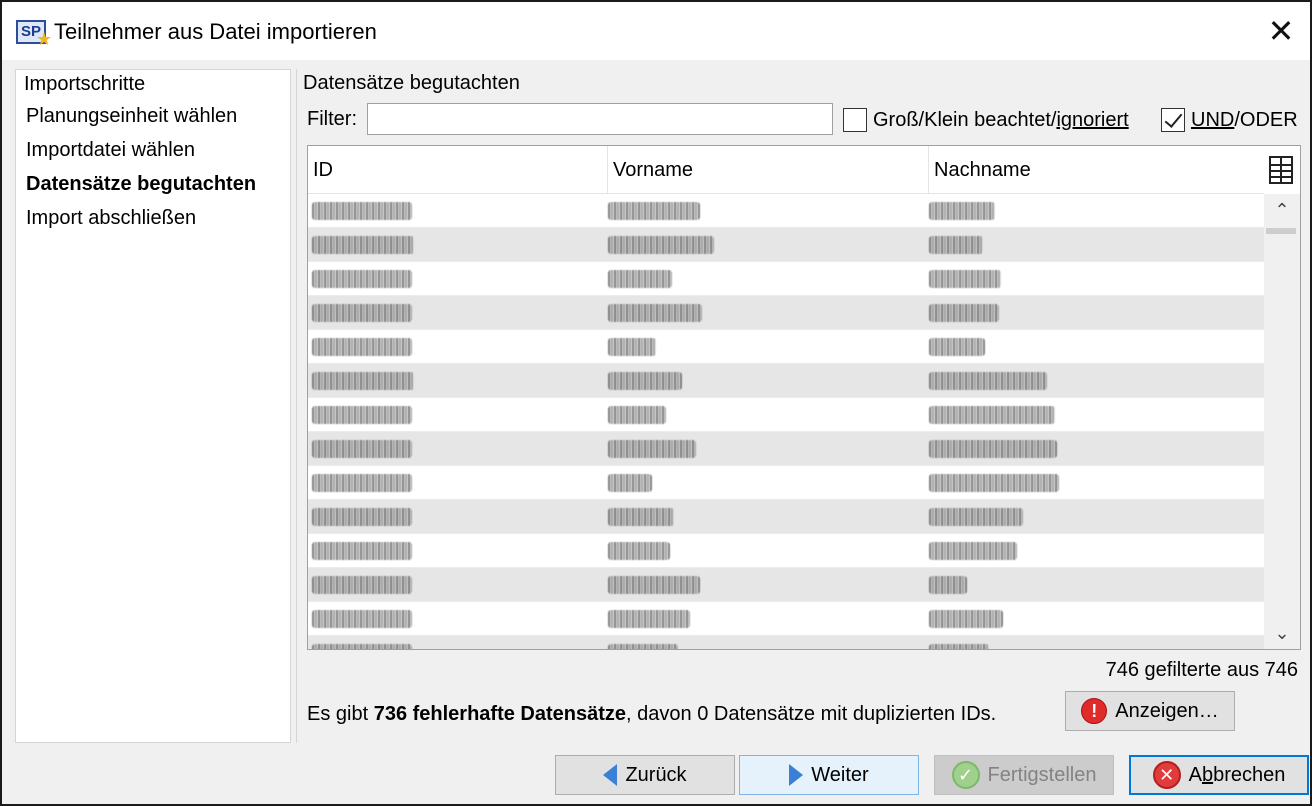  What do you see at coordinates (1282, 210) in the screenshot?
I see `scroll-up-icon: ⌃` at bounding box center [1282, 210].